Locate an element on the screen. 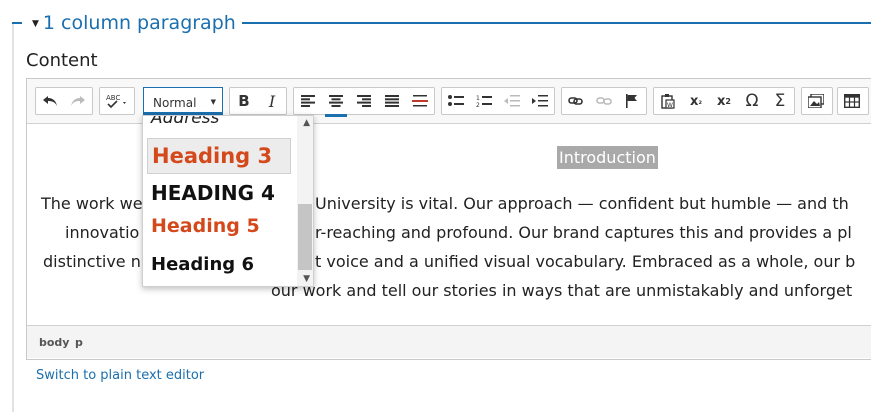  content-field-label: Content is located at coordinates (62, 60).